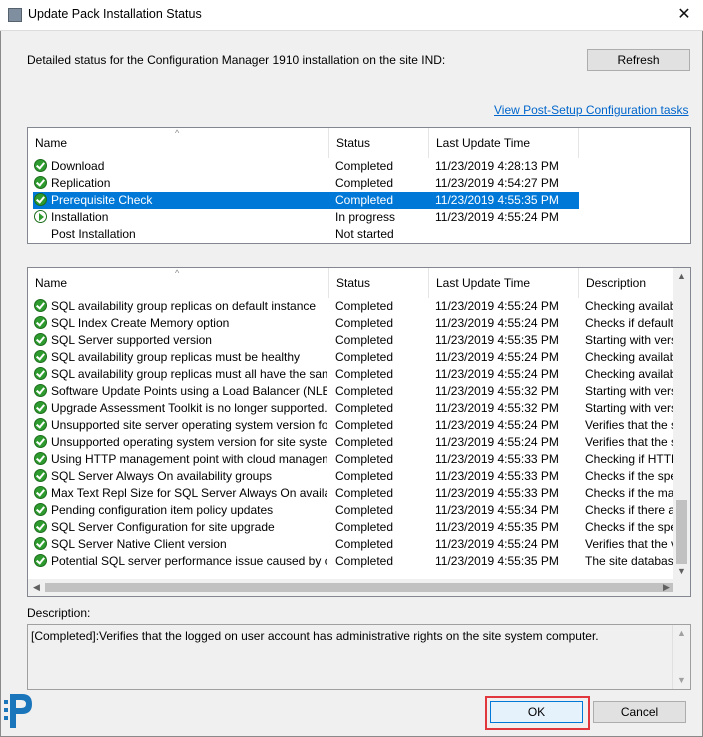 This screenshot has width=703, height=737. I want to click on app-icon, so click(15, 15).